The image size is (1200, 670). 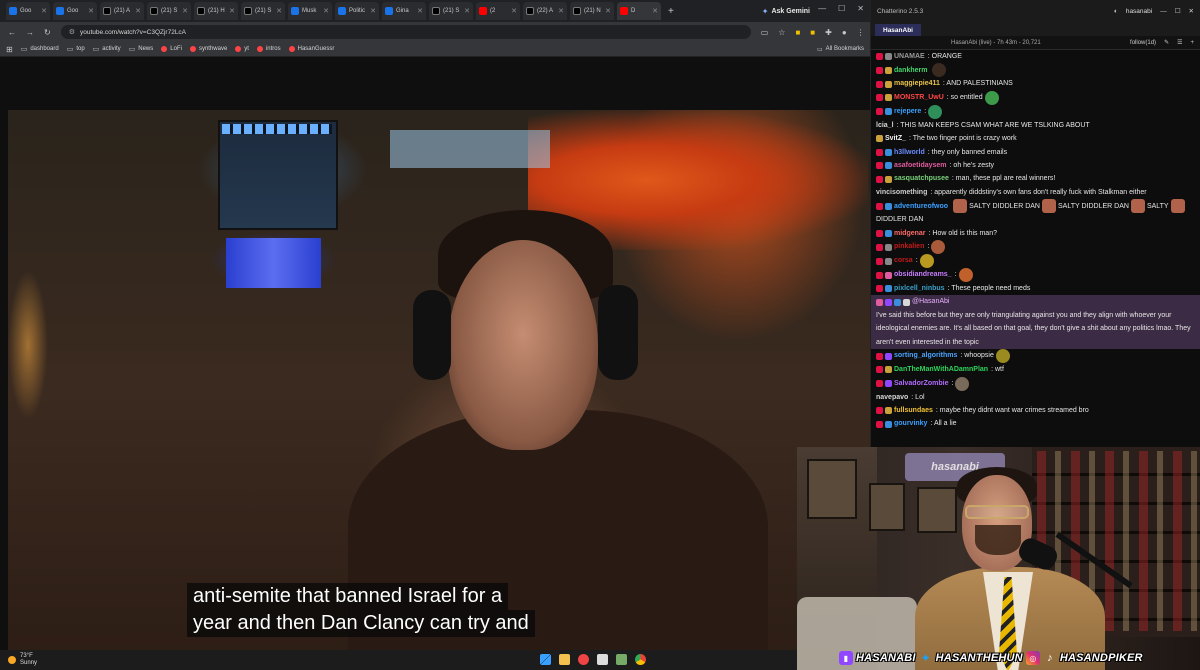 What do you see at coordinates (941, 369) in the screenshot?
I see `chat-username: DanTheManWithADamnPlan` at bounding box center [941, 369].